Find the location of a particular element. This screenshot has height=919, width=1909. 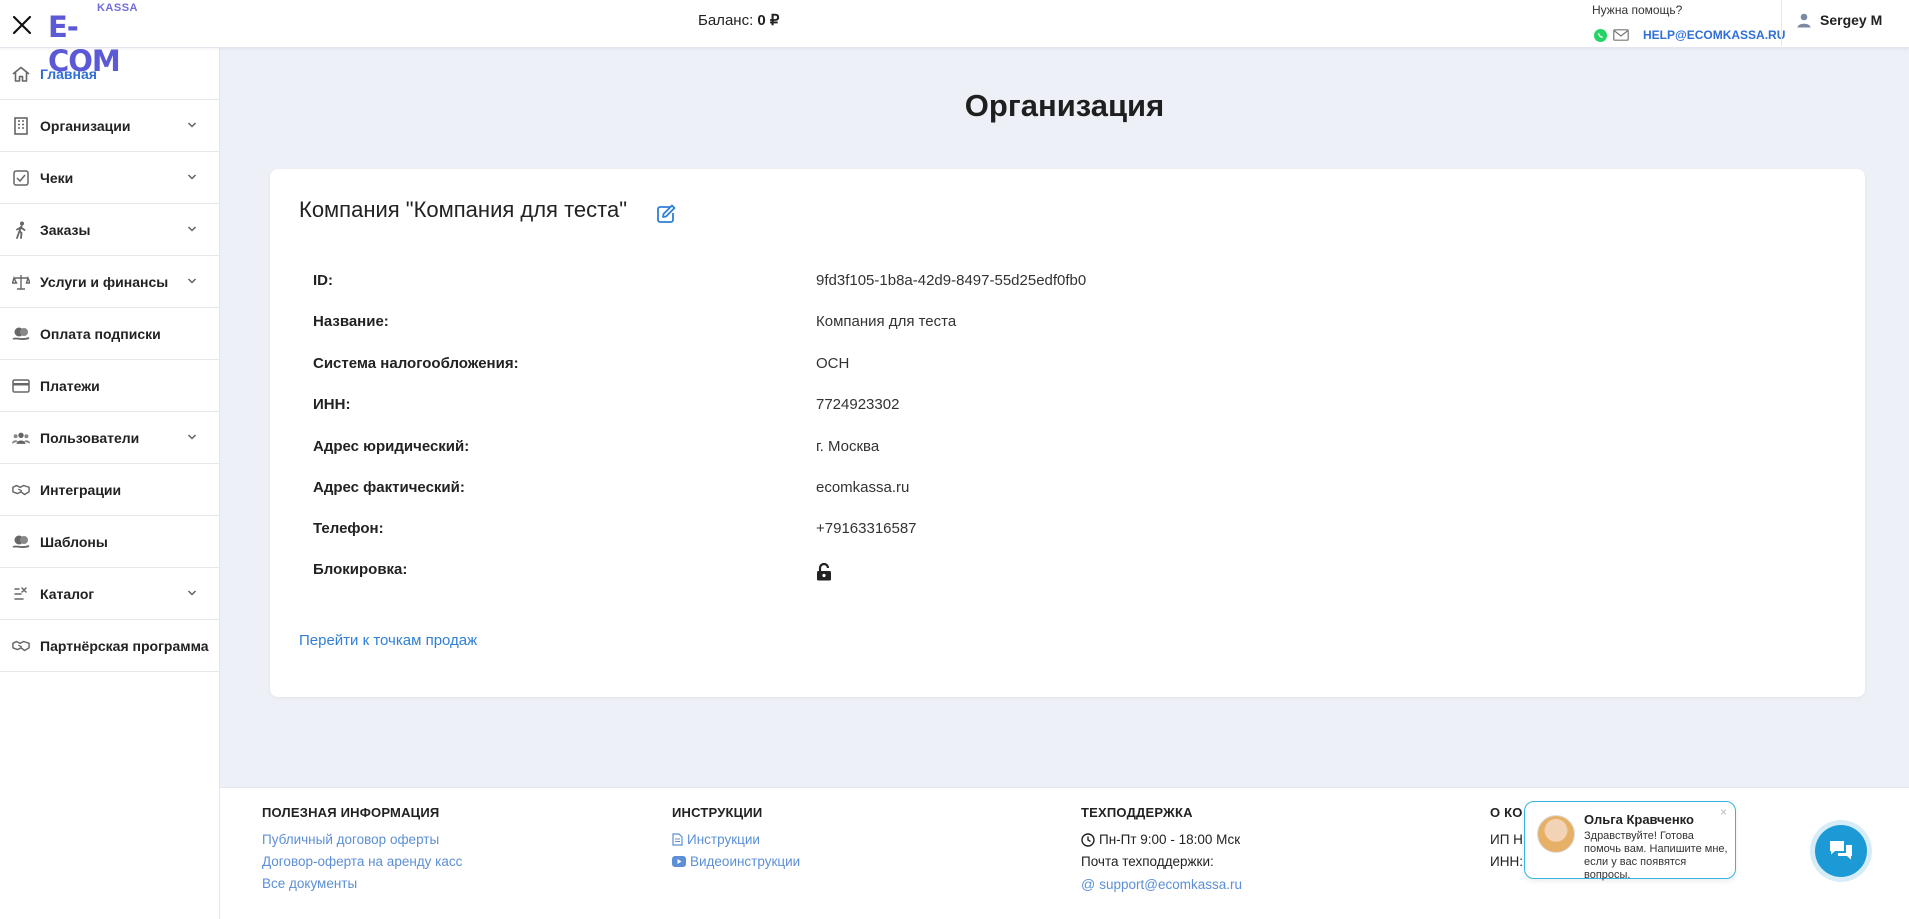

agent-avatar is located at coordinates (1556, 834).